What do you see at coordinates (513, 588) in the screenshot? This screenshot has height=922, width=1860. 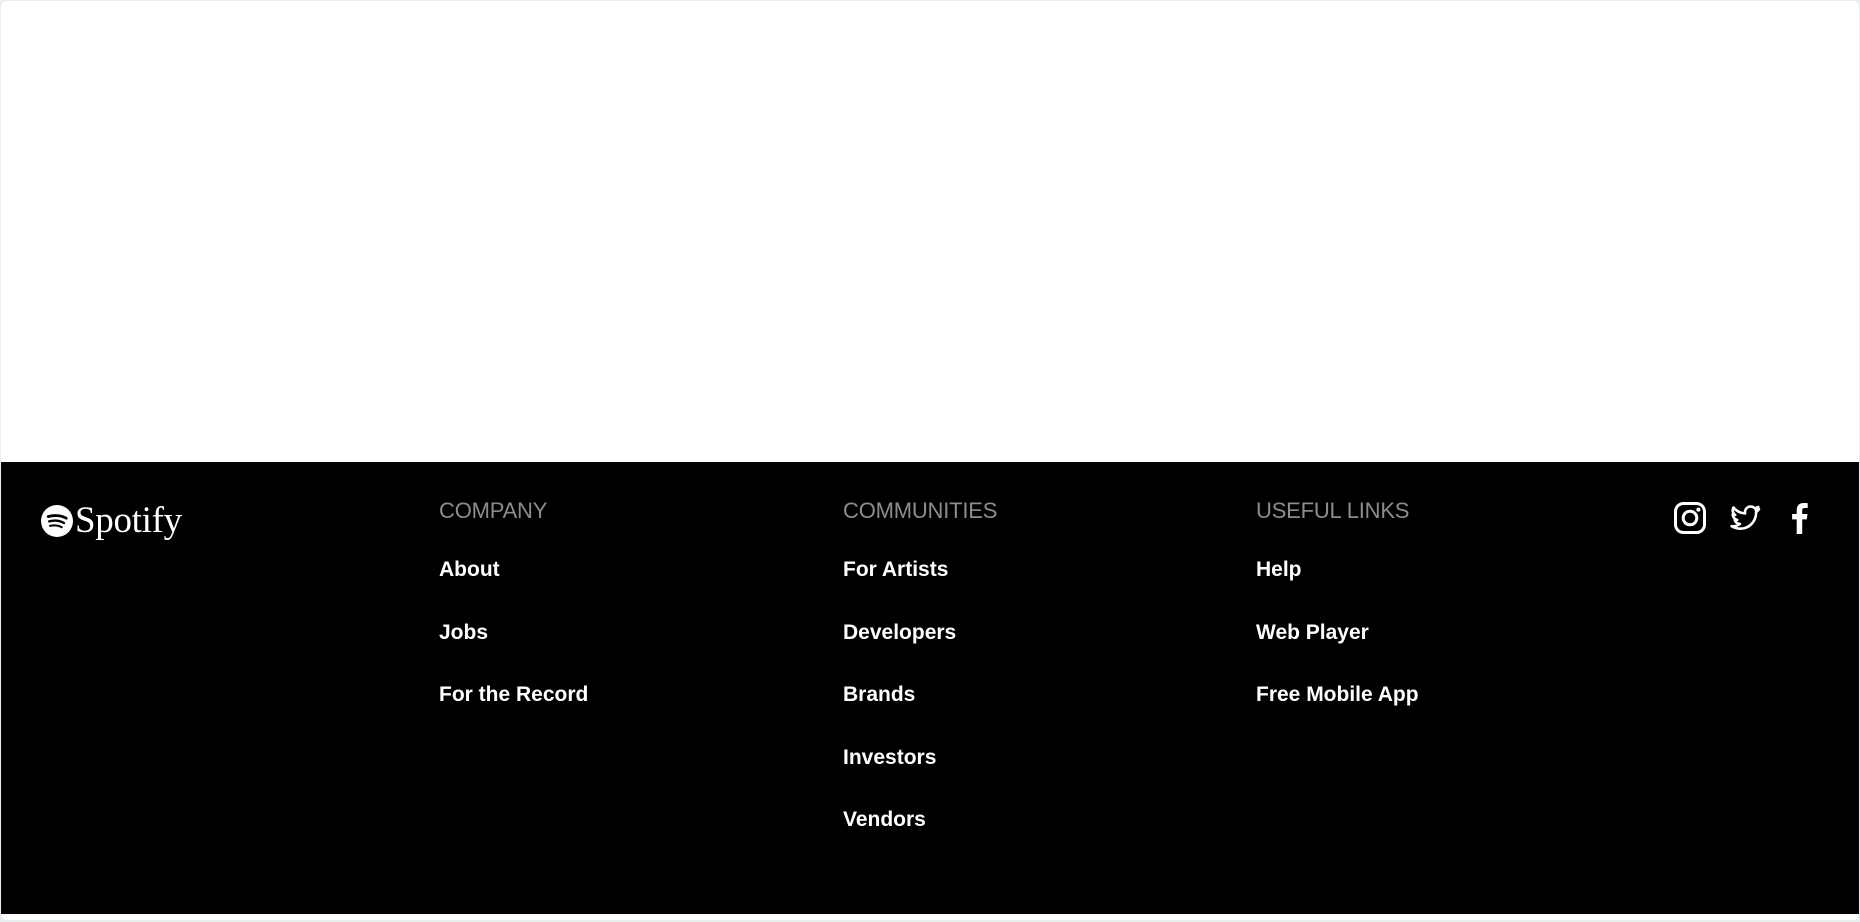 I see `list-item: About` at bounding box center [513, 588].